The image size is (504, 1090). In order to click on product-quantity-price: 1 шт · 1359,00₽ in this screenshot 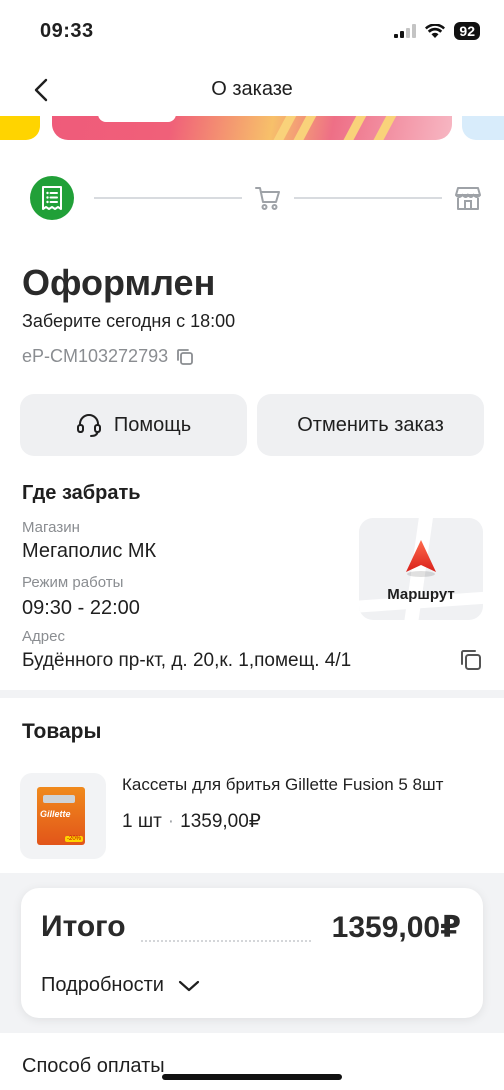, I will do `click(191, 821)`.